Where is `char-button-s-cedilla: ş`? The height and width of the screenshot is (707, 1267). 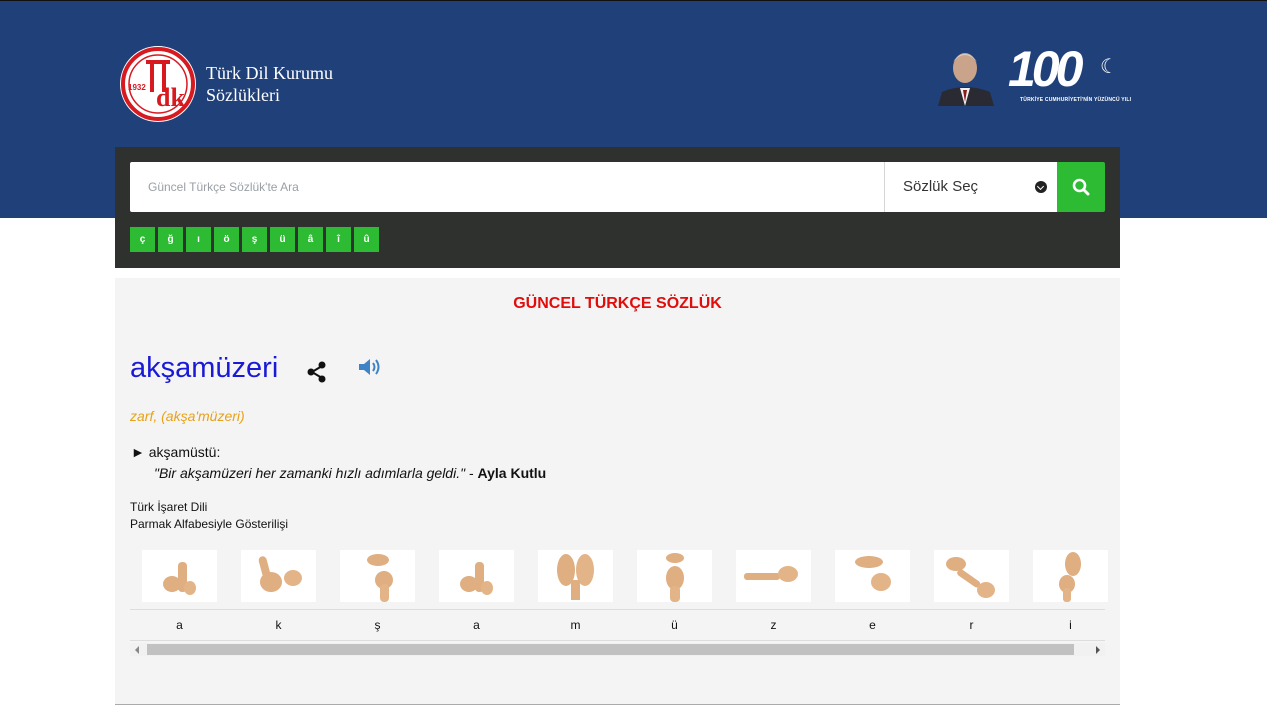 char-button-s-cedilla: ş is located at coordinates (254, 239).